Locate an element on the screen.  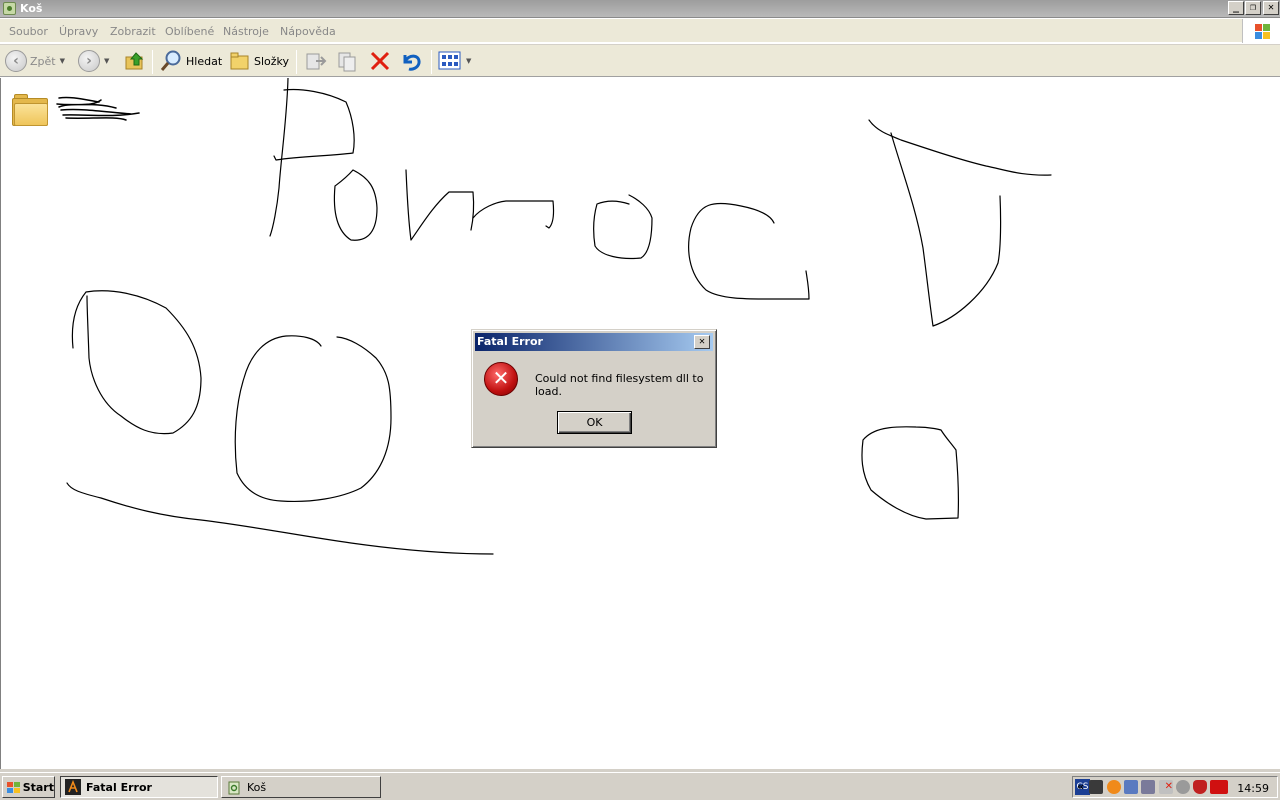
antivirus-shield-icon is located at coordinates (1200, 787).